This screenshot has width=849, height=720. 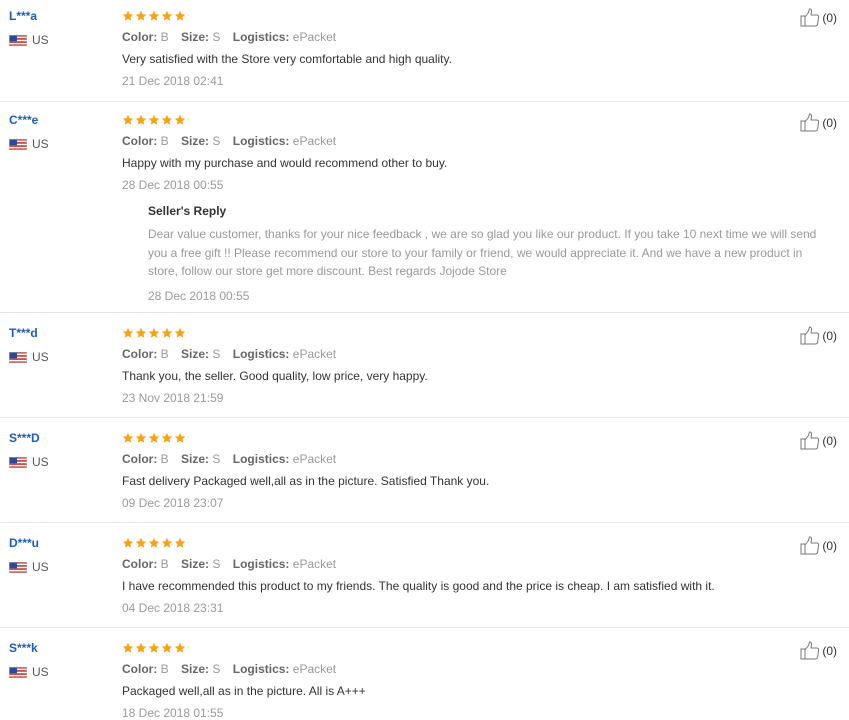 What do you see at coordinates (23, 648) in the screenshot?
I see `reviewer-name: S***k` at bounding box center [23, 648].